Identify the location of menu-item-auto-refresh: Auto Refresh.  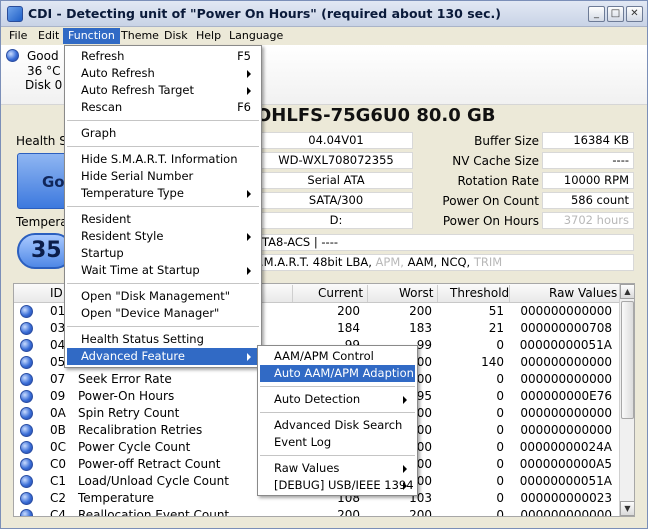
(163, 73).